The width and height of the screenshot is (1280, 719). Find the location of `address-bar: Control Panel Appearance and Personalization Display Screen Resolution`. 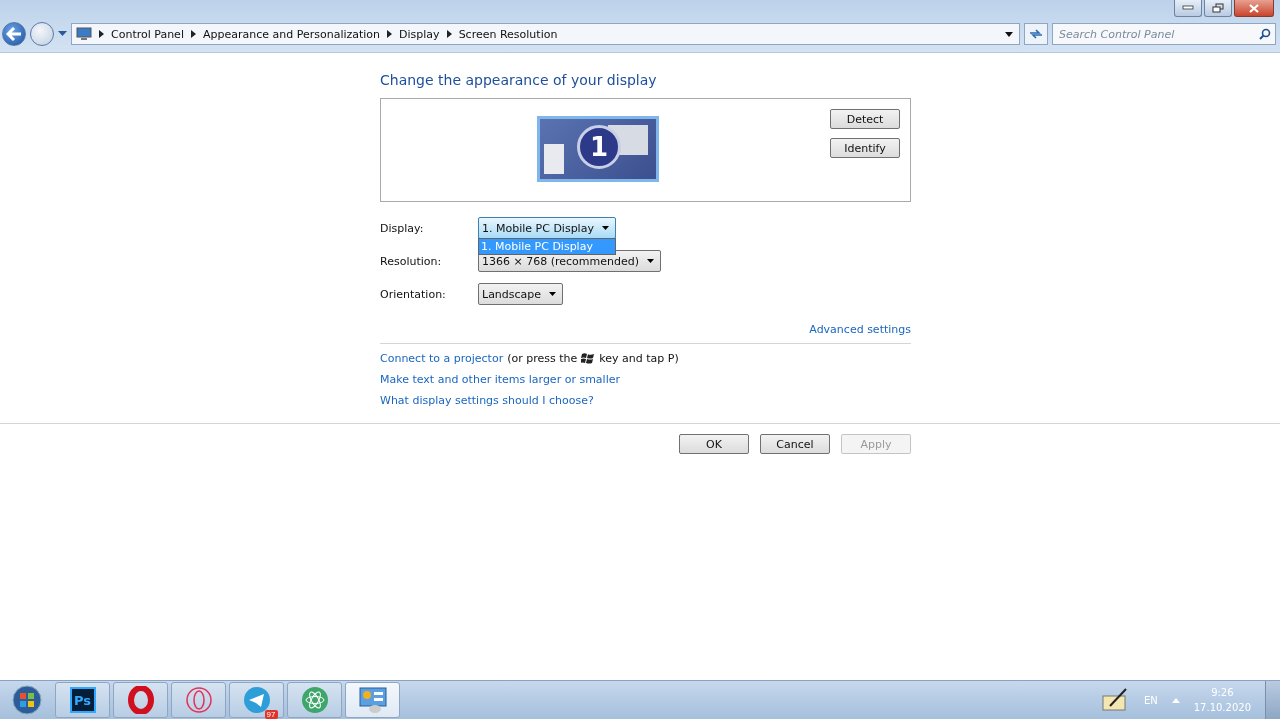

address-bar: Control Panel Appearance and Personalization Display Screen Resolution is located at coordinates (545, 34).